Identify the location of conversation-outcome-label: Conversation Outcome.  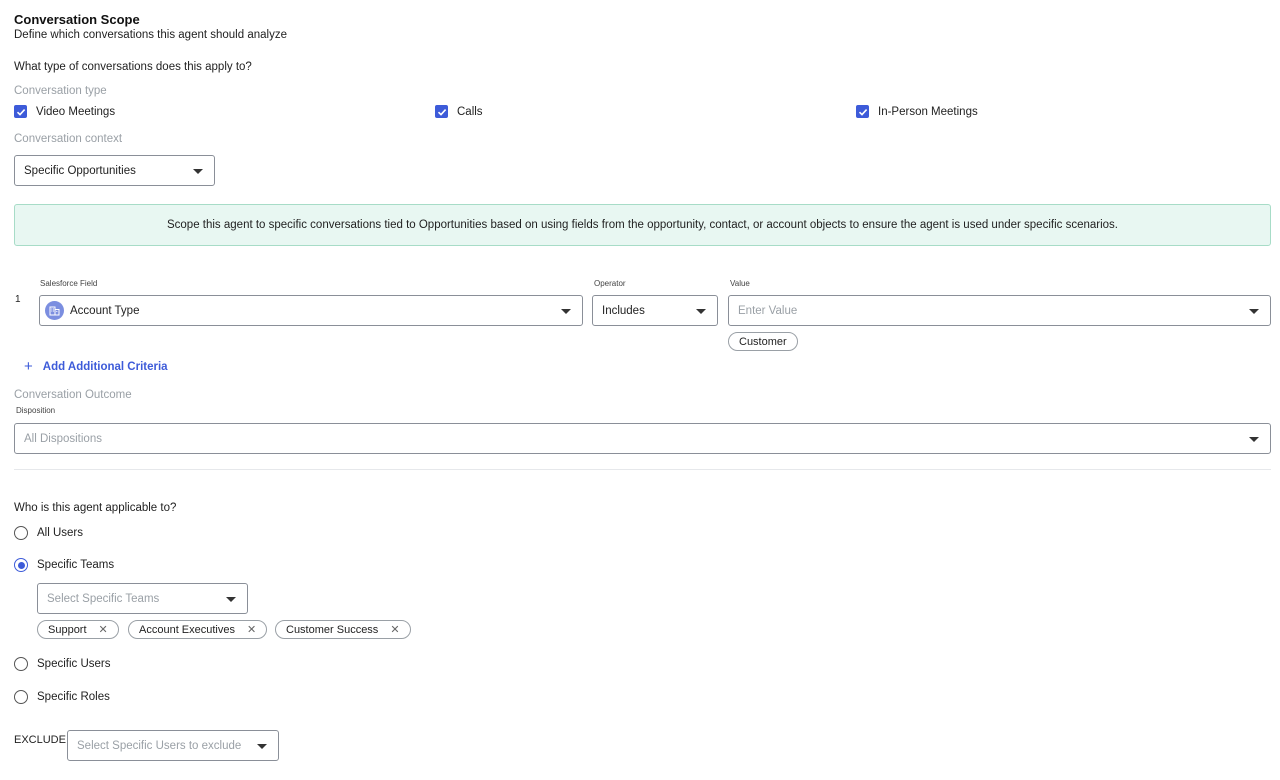
(73, 395).